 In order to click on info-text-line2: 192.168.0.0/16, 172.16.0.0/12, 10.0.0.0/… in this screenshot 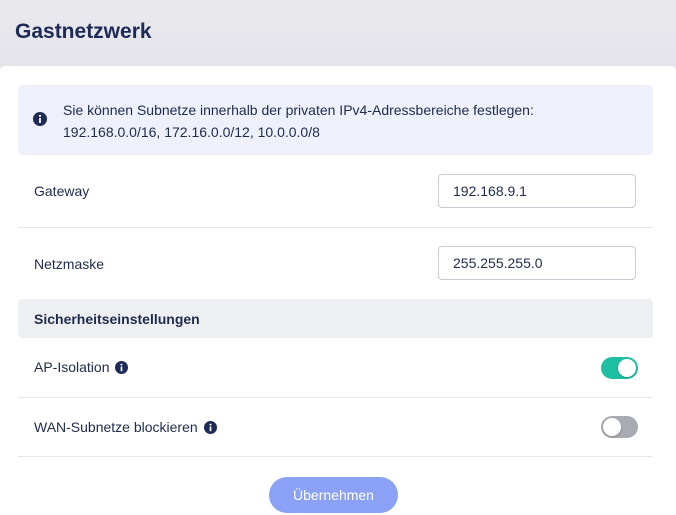, I will do `click(191, 132)`.